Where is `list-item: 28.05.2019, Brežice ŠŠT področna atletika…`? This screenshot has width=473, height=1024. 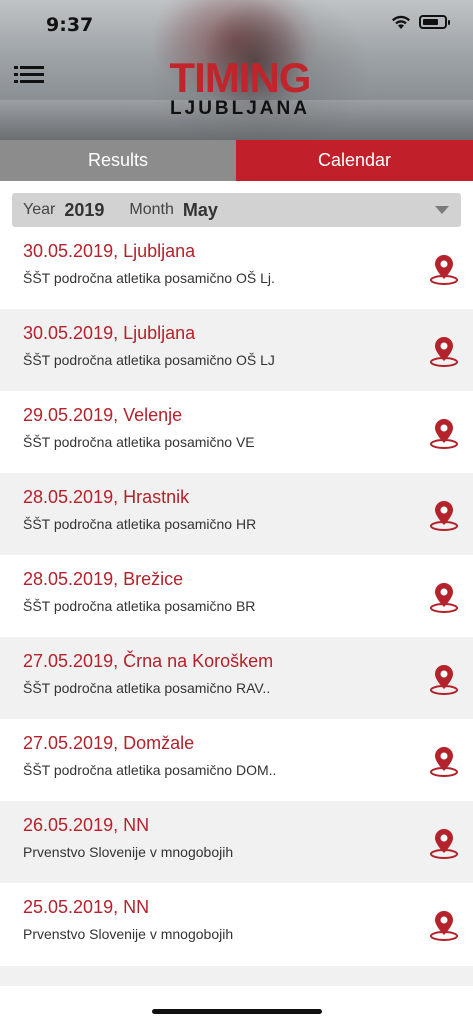 list-item: 28.05.2019, Brežice ŠŠT področna atletika… is located at coordinates (236, 596).